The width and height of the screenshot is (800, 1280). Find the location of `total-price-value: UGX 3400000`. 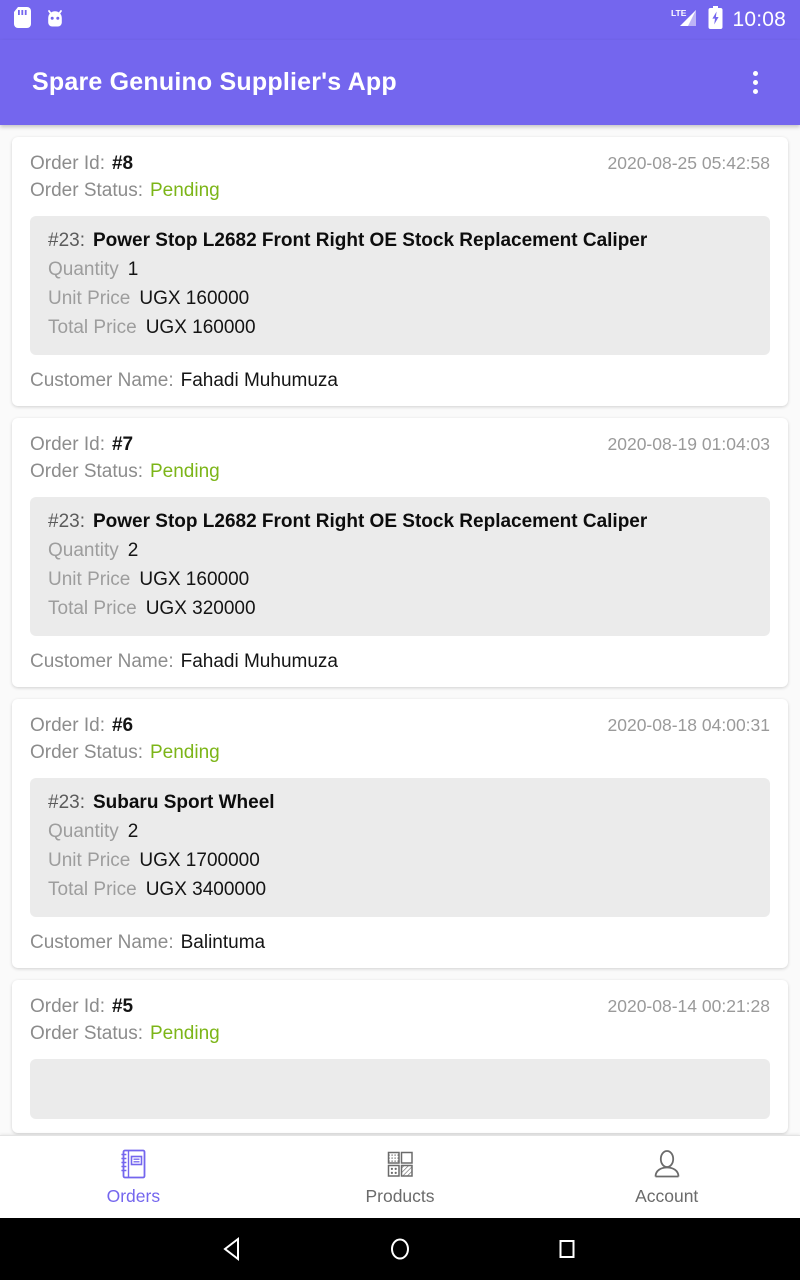

total-price-value: UGX 3400000 is located at coordinates (206, 889).